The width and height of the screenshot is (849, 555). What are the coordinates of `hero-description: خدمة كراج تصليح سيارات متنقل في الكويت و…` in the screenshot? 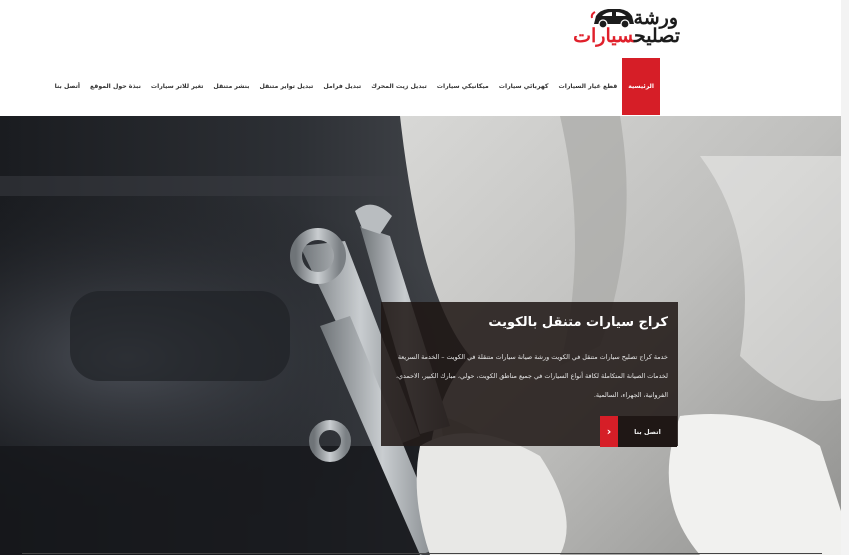 It's located at (531, 376).